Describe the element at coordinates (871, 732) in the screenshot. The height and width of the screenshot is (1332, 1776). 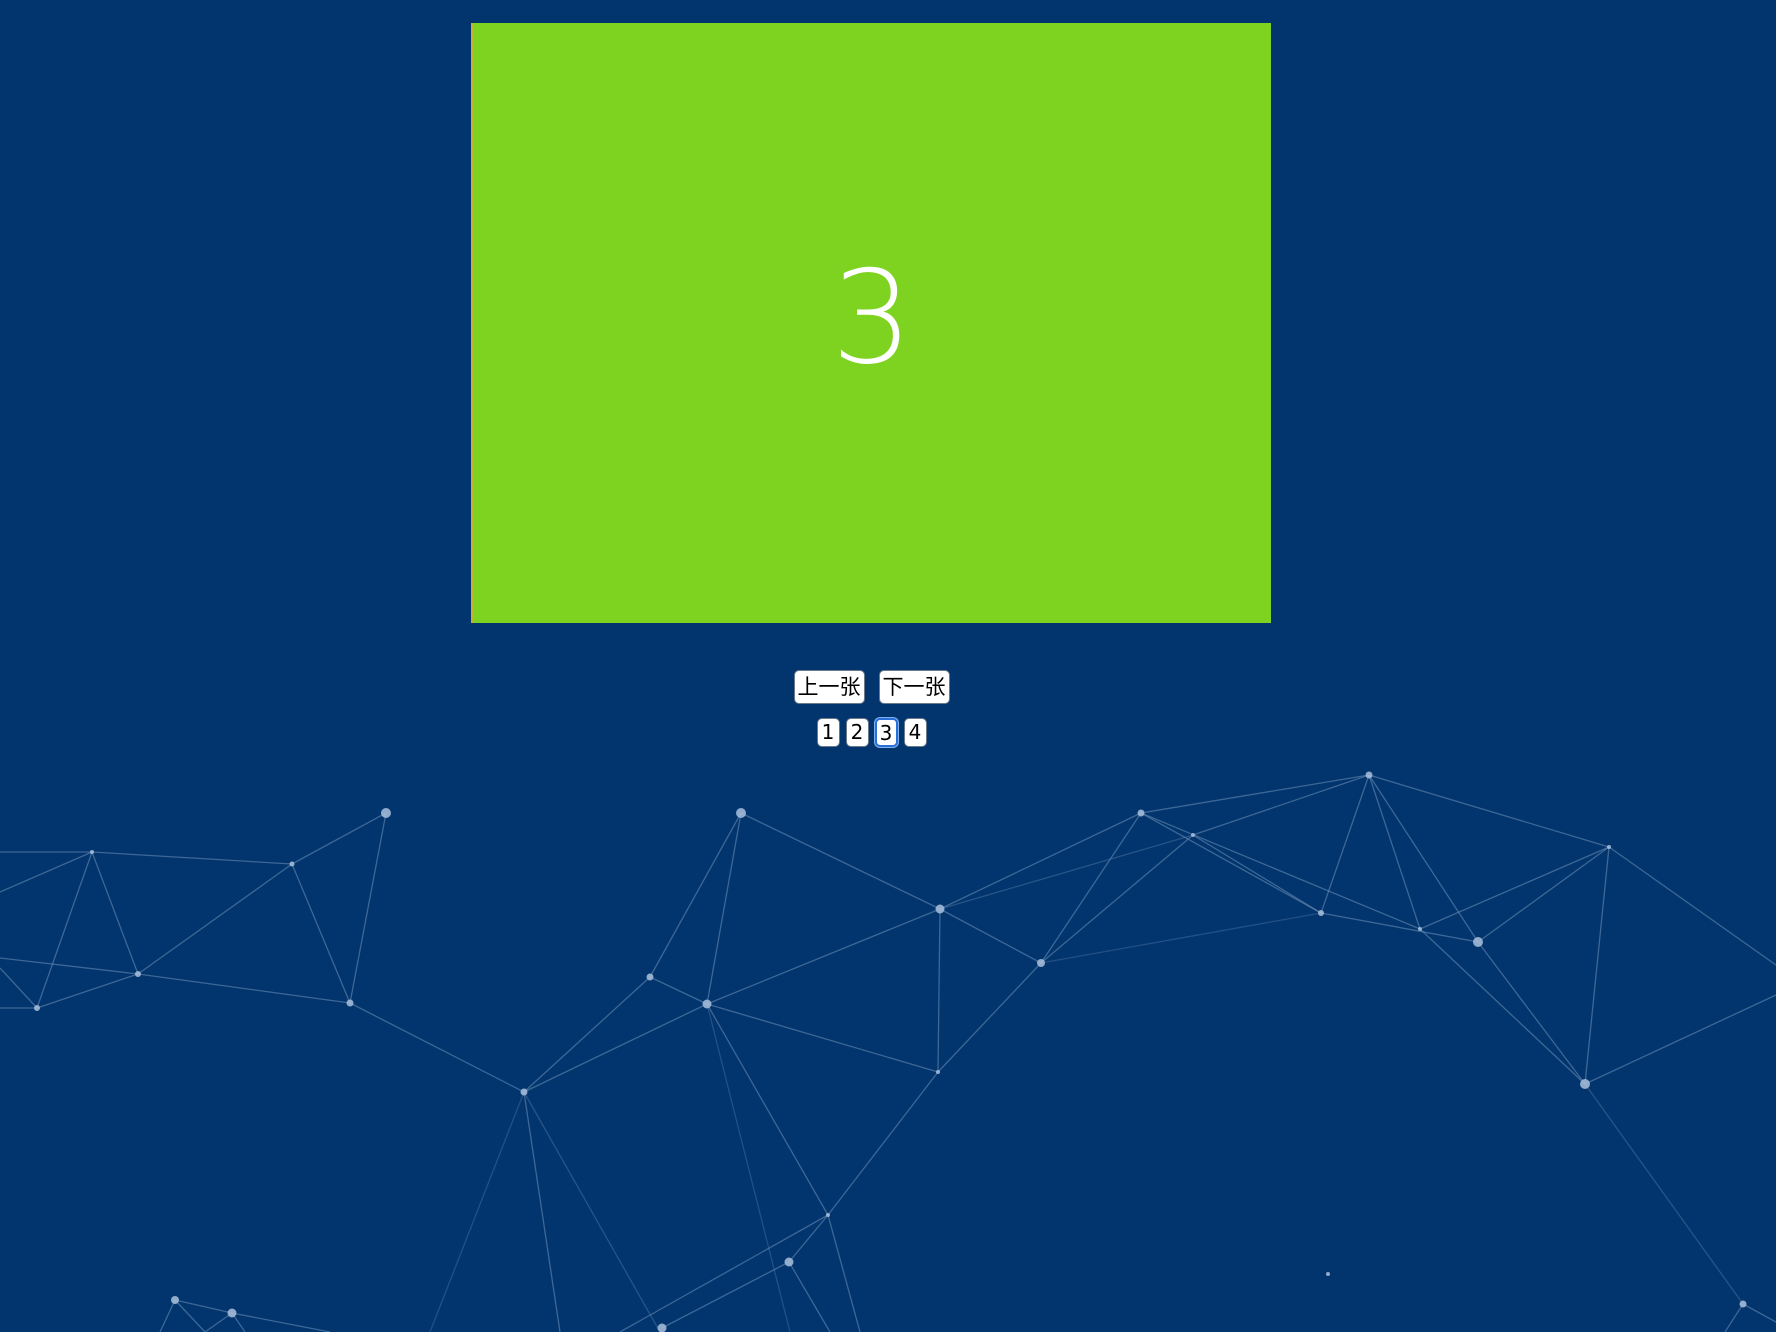
I see `carousel-page-indicators: 1 2 3 4` at that location.